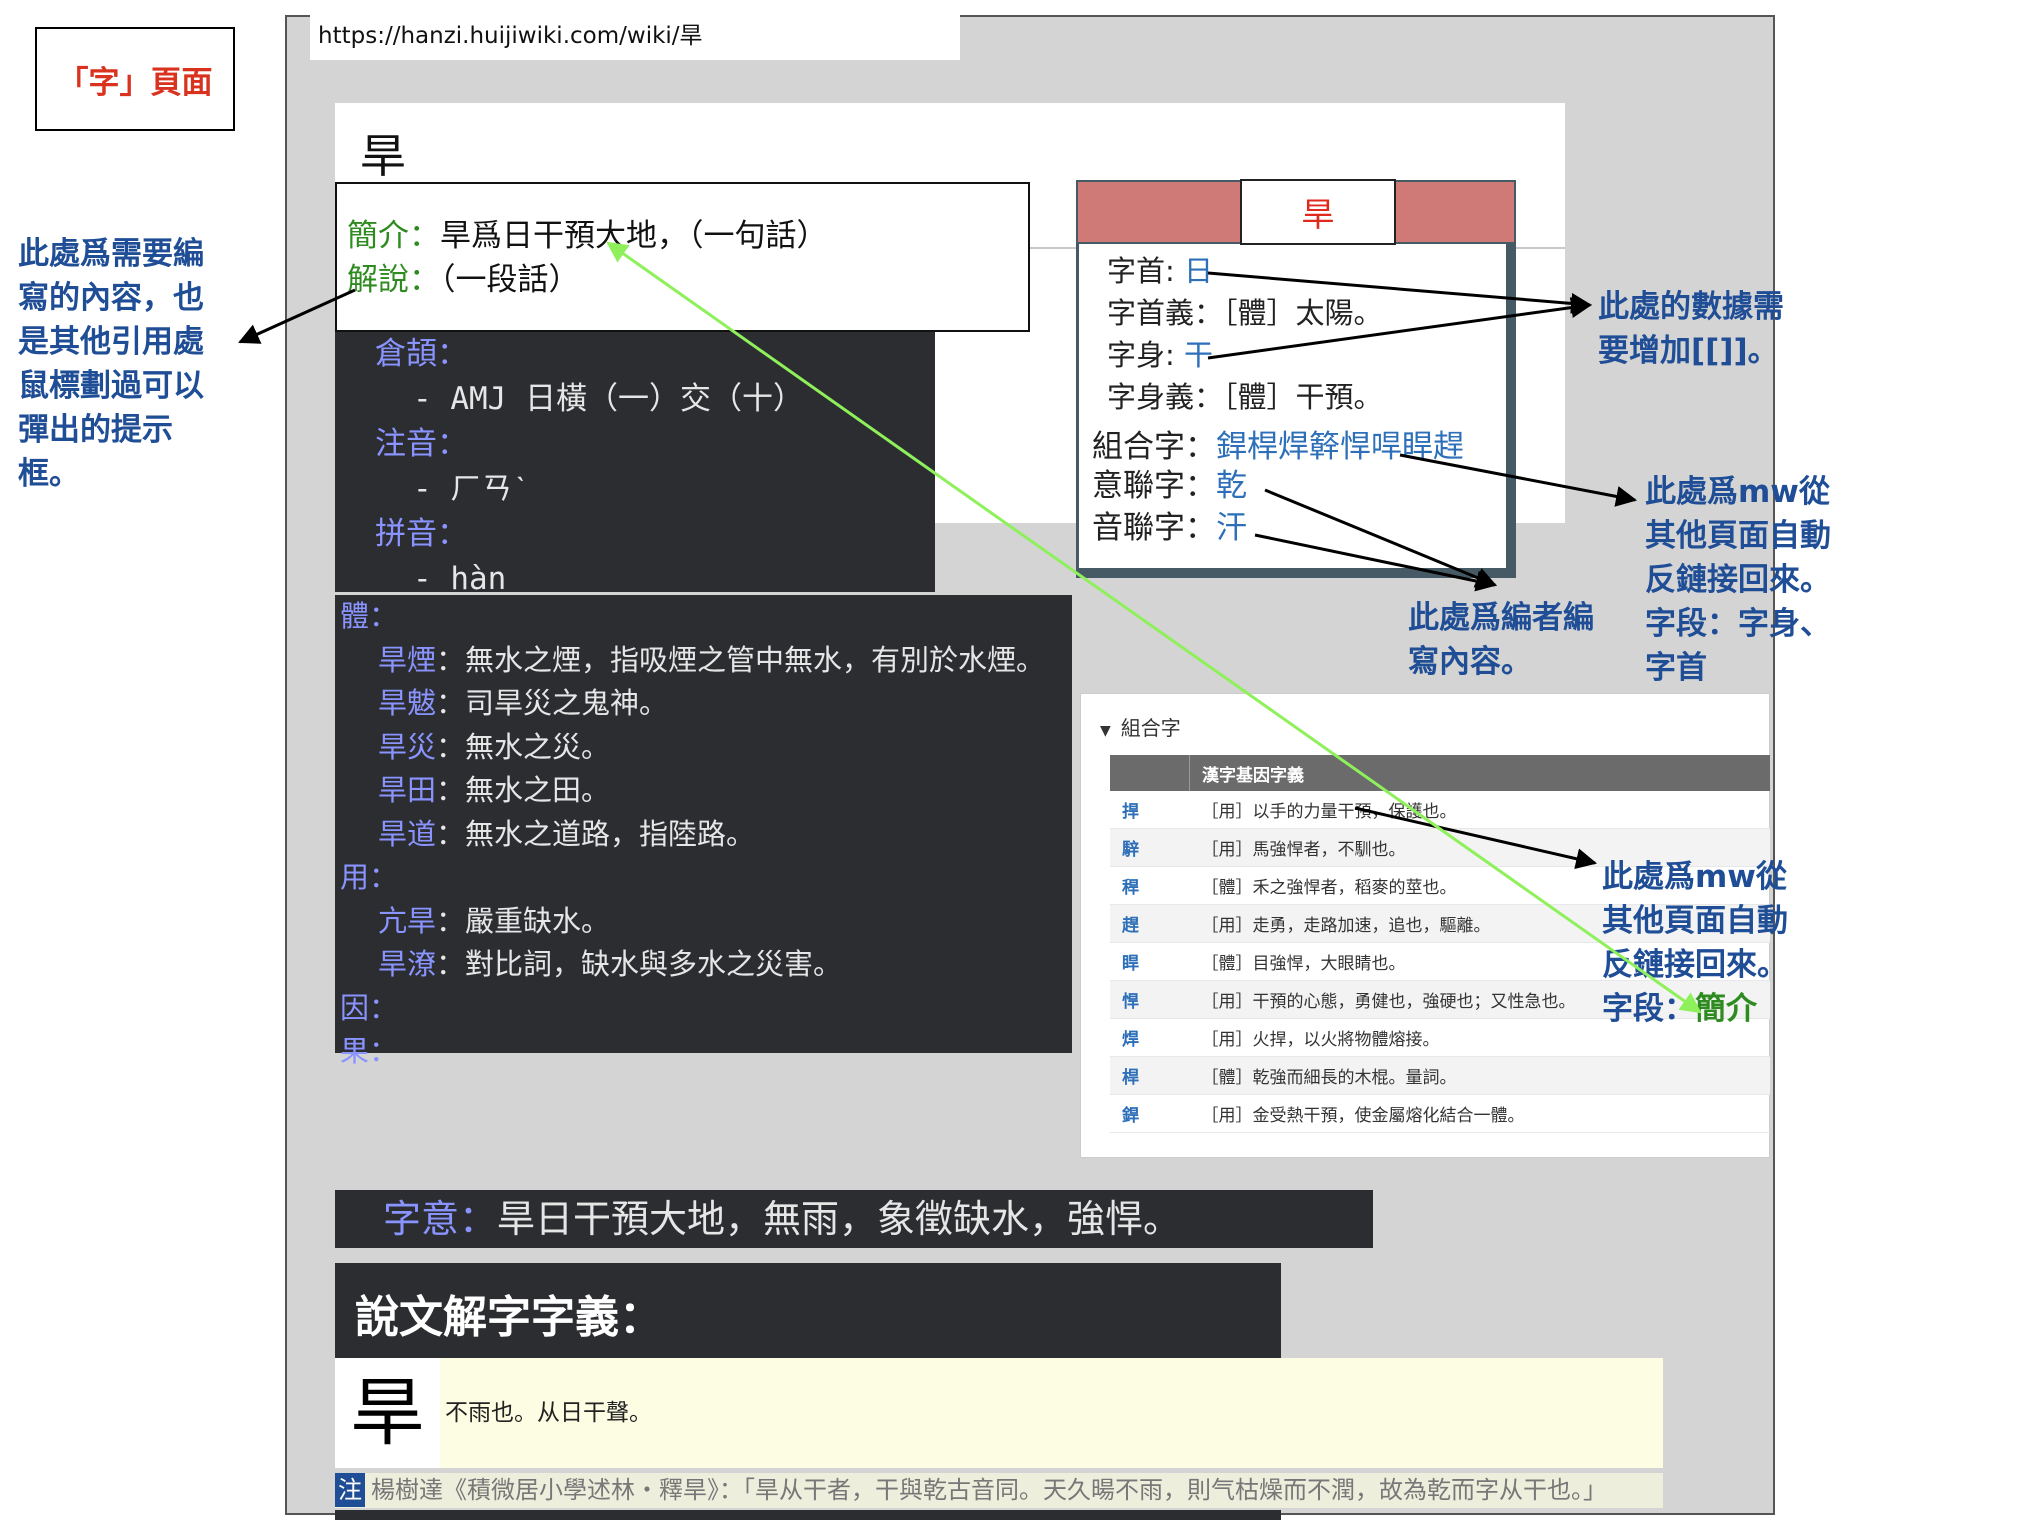 The image size is (2020, 1520). What do you see at coordinates (1518, 480) in the screenshot?
I see `arrow-compound-to-backlink` at bounding box center [1518, 480].